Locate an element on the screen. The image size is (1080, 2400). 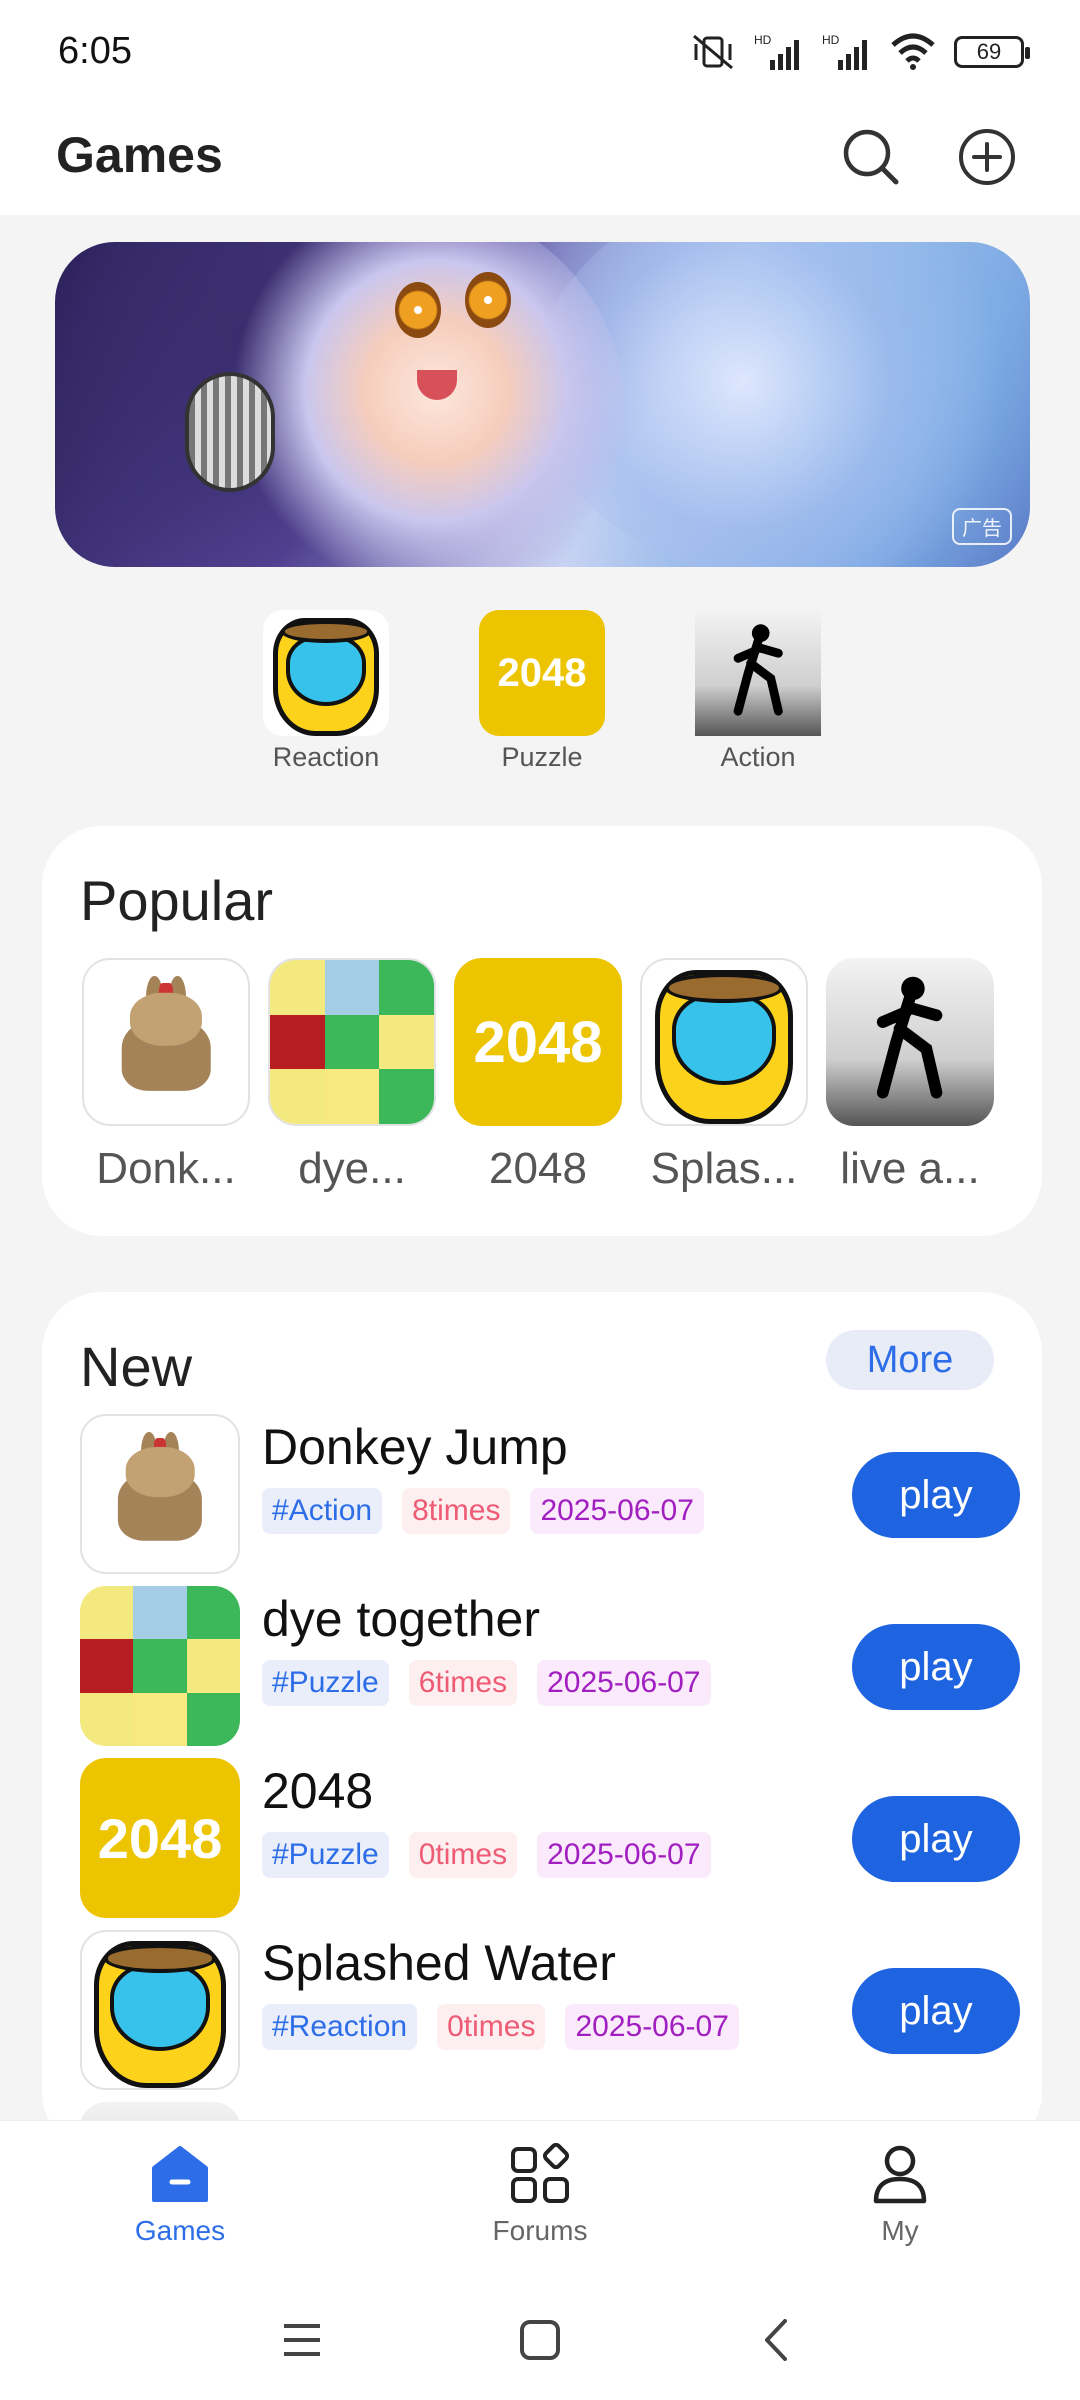
forums-icon is located at coordinates (540, 2174).